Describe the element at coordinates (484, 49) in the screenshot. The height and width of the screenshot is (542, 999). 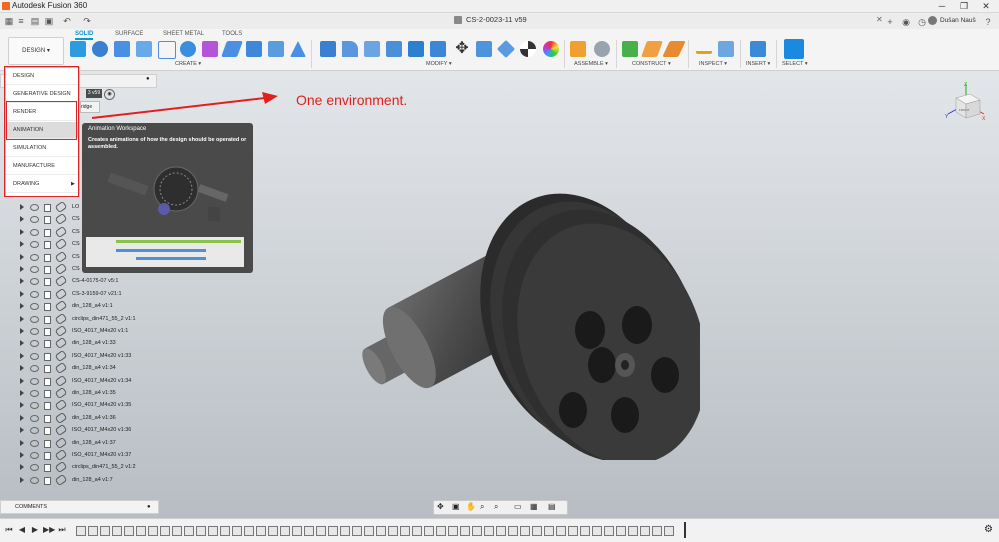
I see `align-icon` at that location.